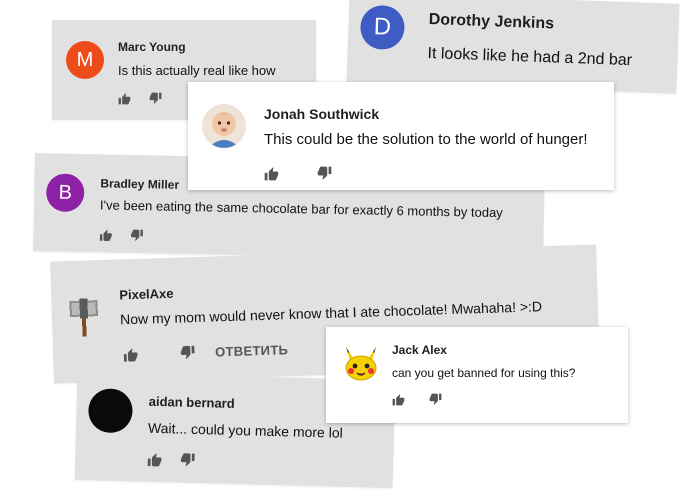 This screenshot has width=700, height=500. What do you see at coordinates (491, 22) in the screenshot?
I see `comment-author: Dorothy Jenkins` at bounding box center [491, 22].